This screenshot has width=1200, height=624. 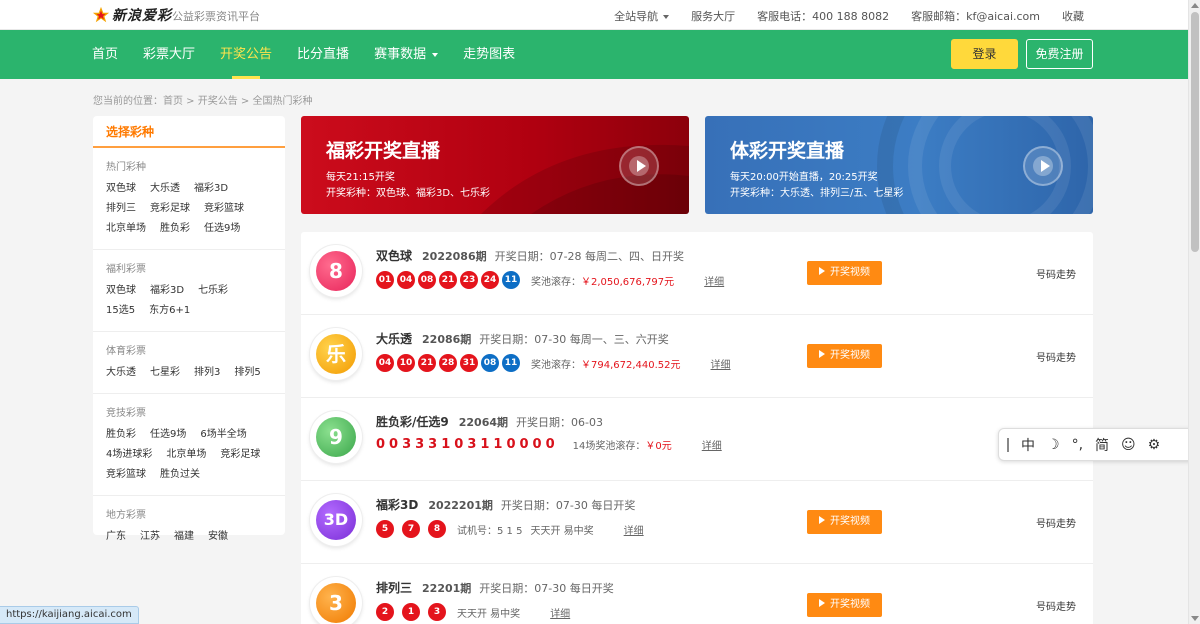 I want to click on fc3d-logo-icon: 3D, so click(x=336, y=520).